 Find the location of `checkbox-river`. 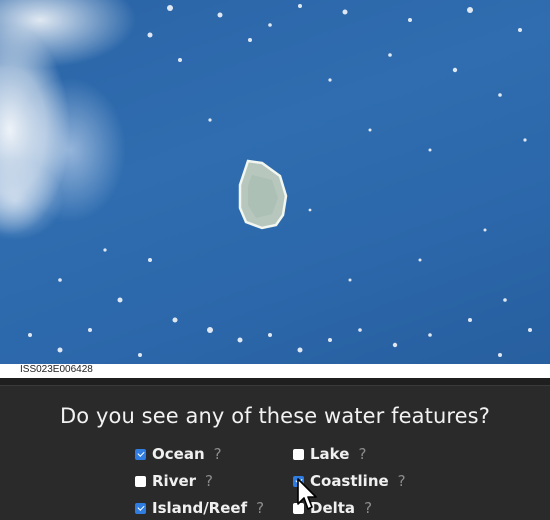

checkbox-river is located at coordinates (140, 481).